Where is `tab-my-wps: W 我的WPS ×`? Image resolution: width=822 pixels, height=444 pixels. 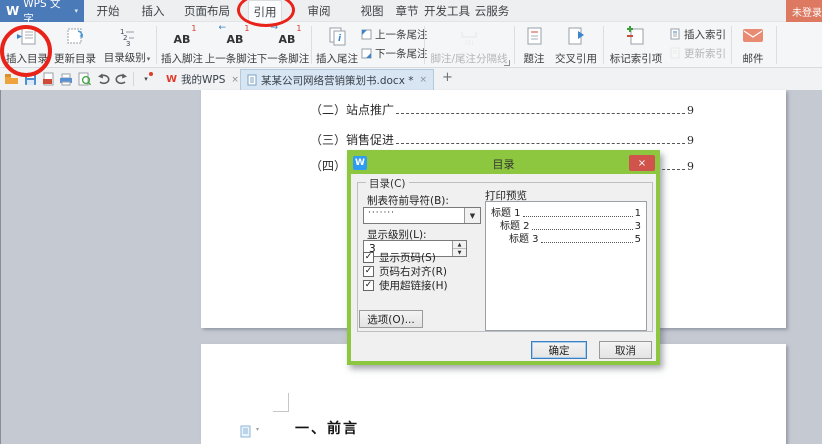
tab-my-wps: W 我的WPS × is located at coordinates (202, 79).